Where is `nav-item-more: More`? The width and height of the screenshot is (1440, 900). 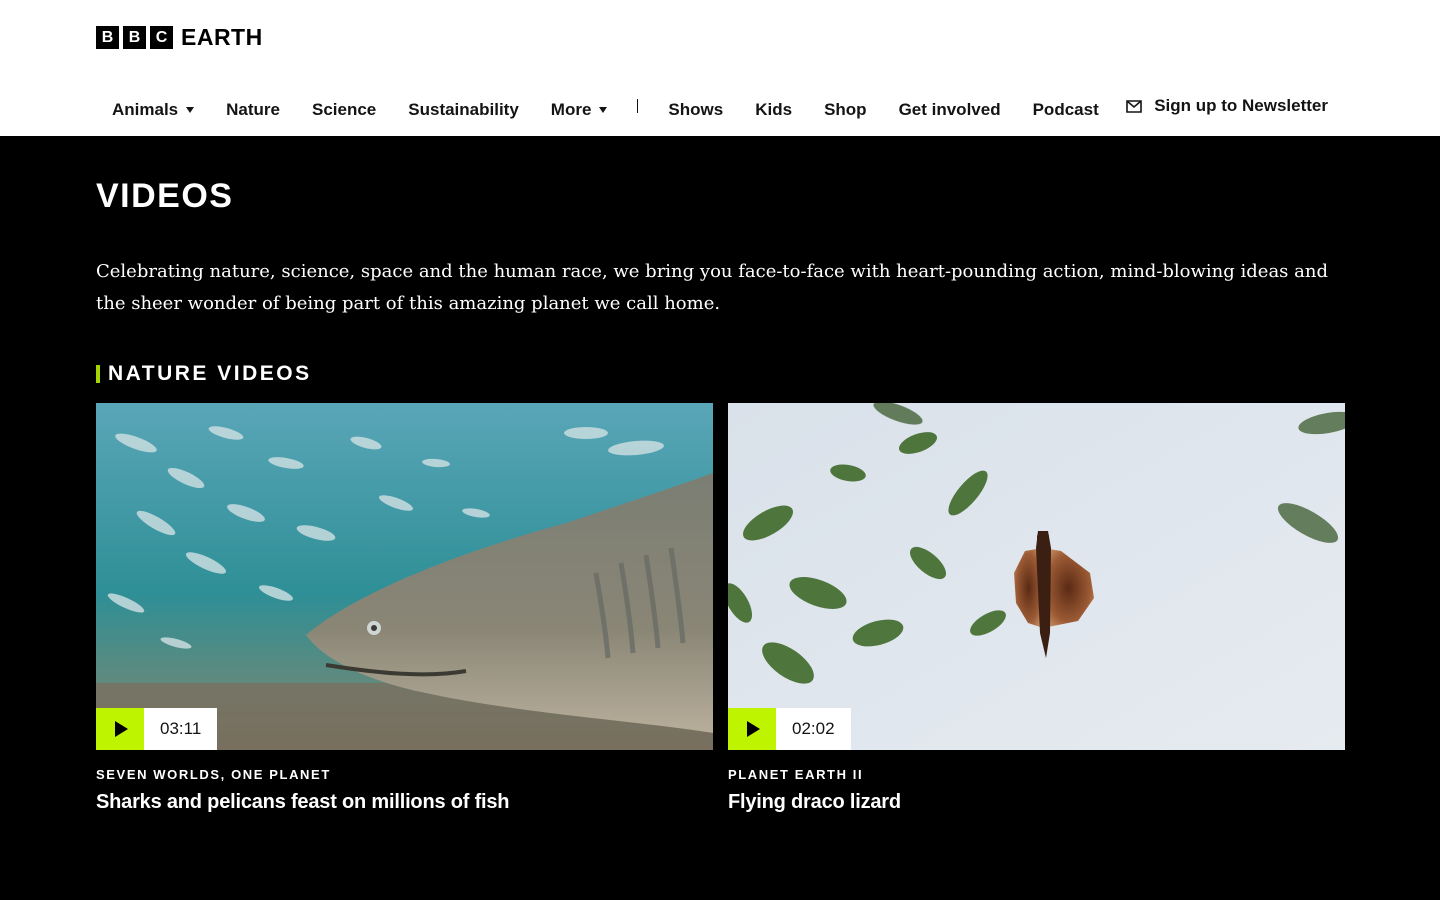 nav-item-more: More is located at coordinates (579, 110).